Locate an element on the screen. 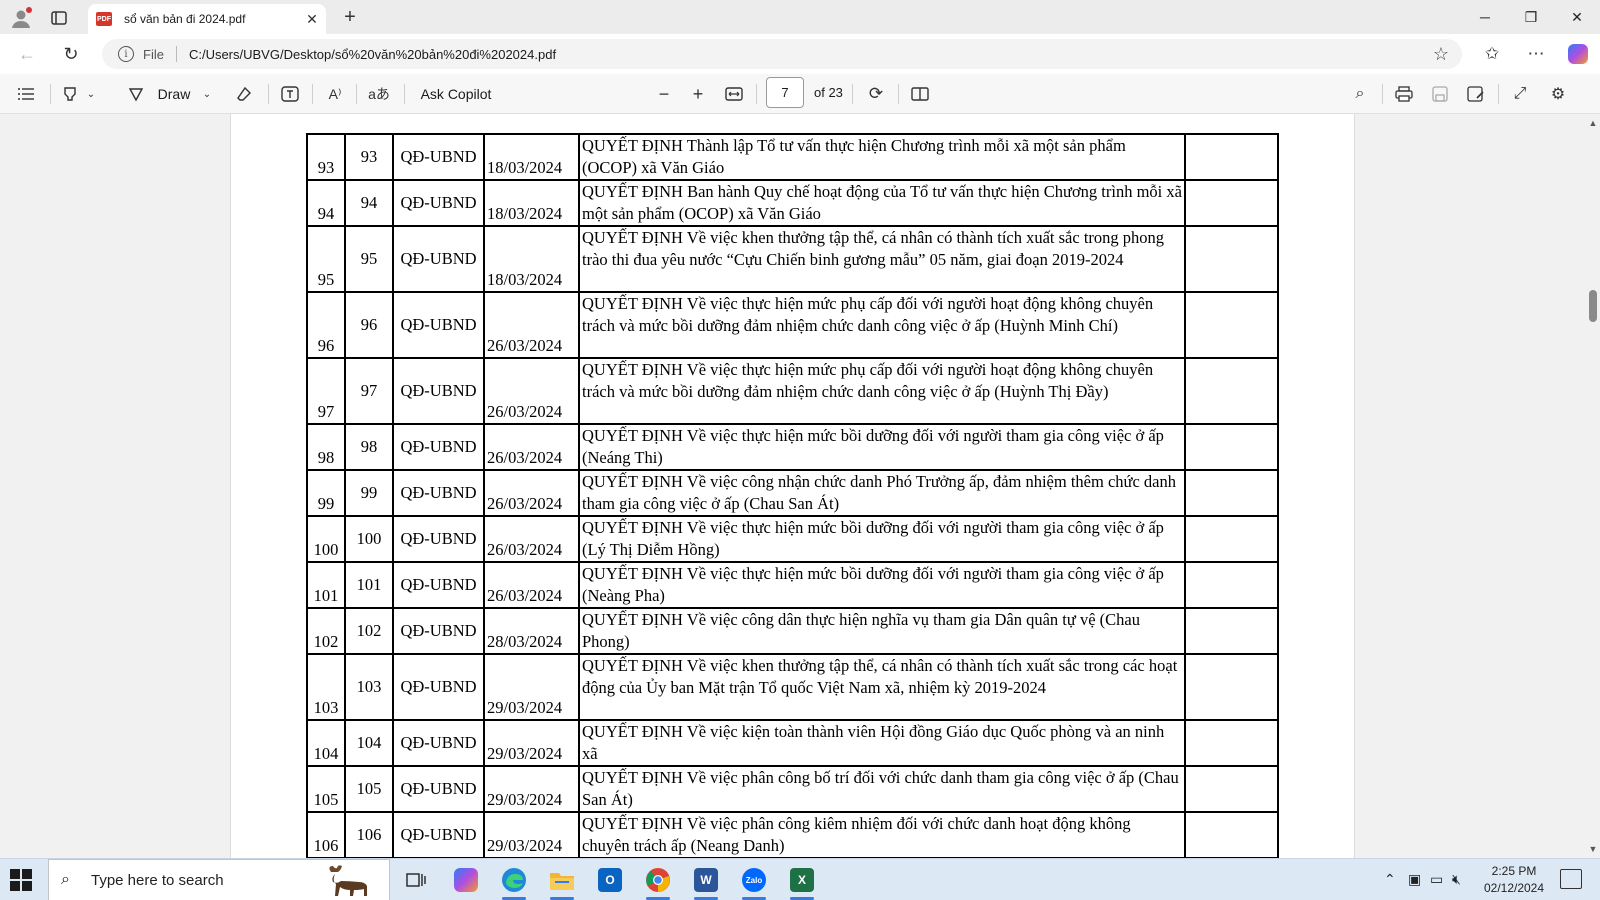 This screenshot has height=900, width=1600. draw-chevron-down-icon: ⌄ is located at coordinates (207, 94).